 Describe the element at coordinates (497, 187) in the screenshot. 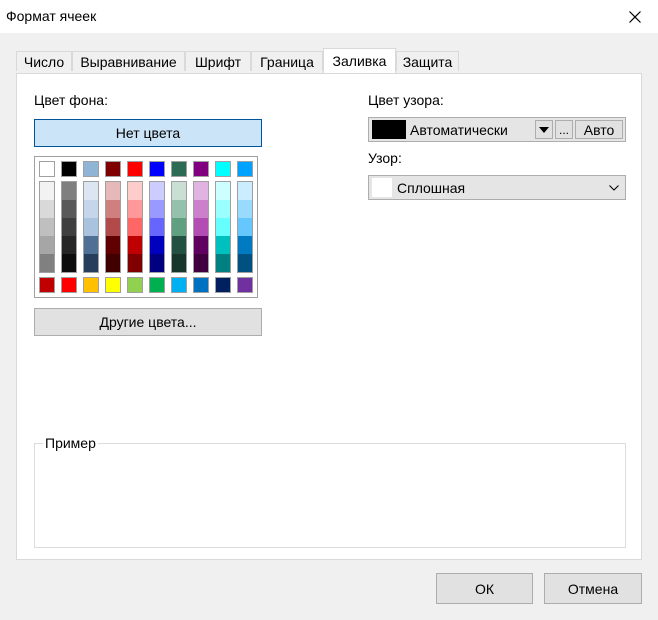

I see `pattern-style-combo: Сплошная` at that location.